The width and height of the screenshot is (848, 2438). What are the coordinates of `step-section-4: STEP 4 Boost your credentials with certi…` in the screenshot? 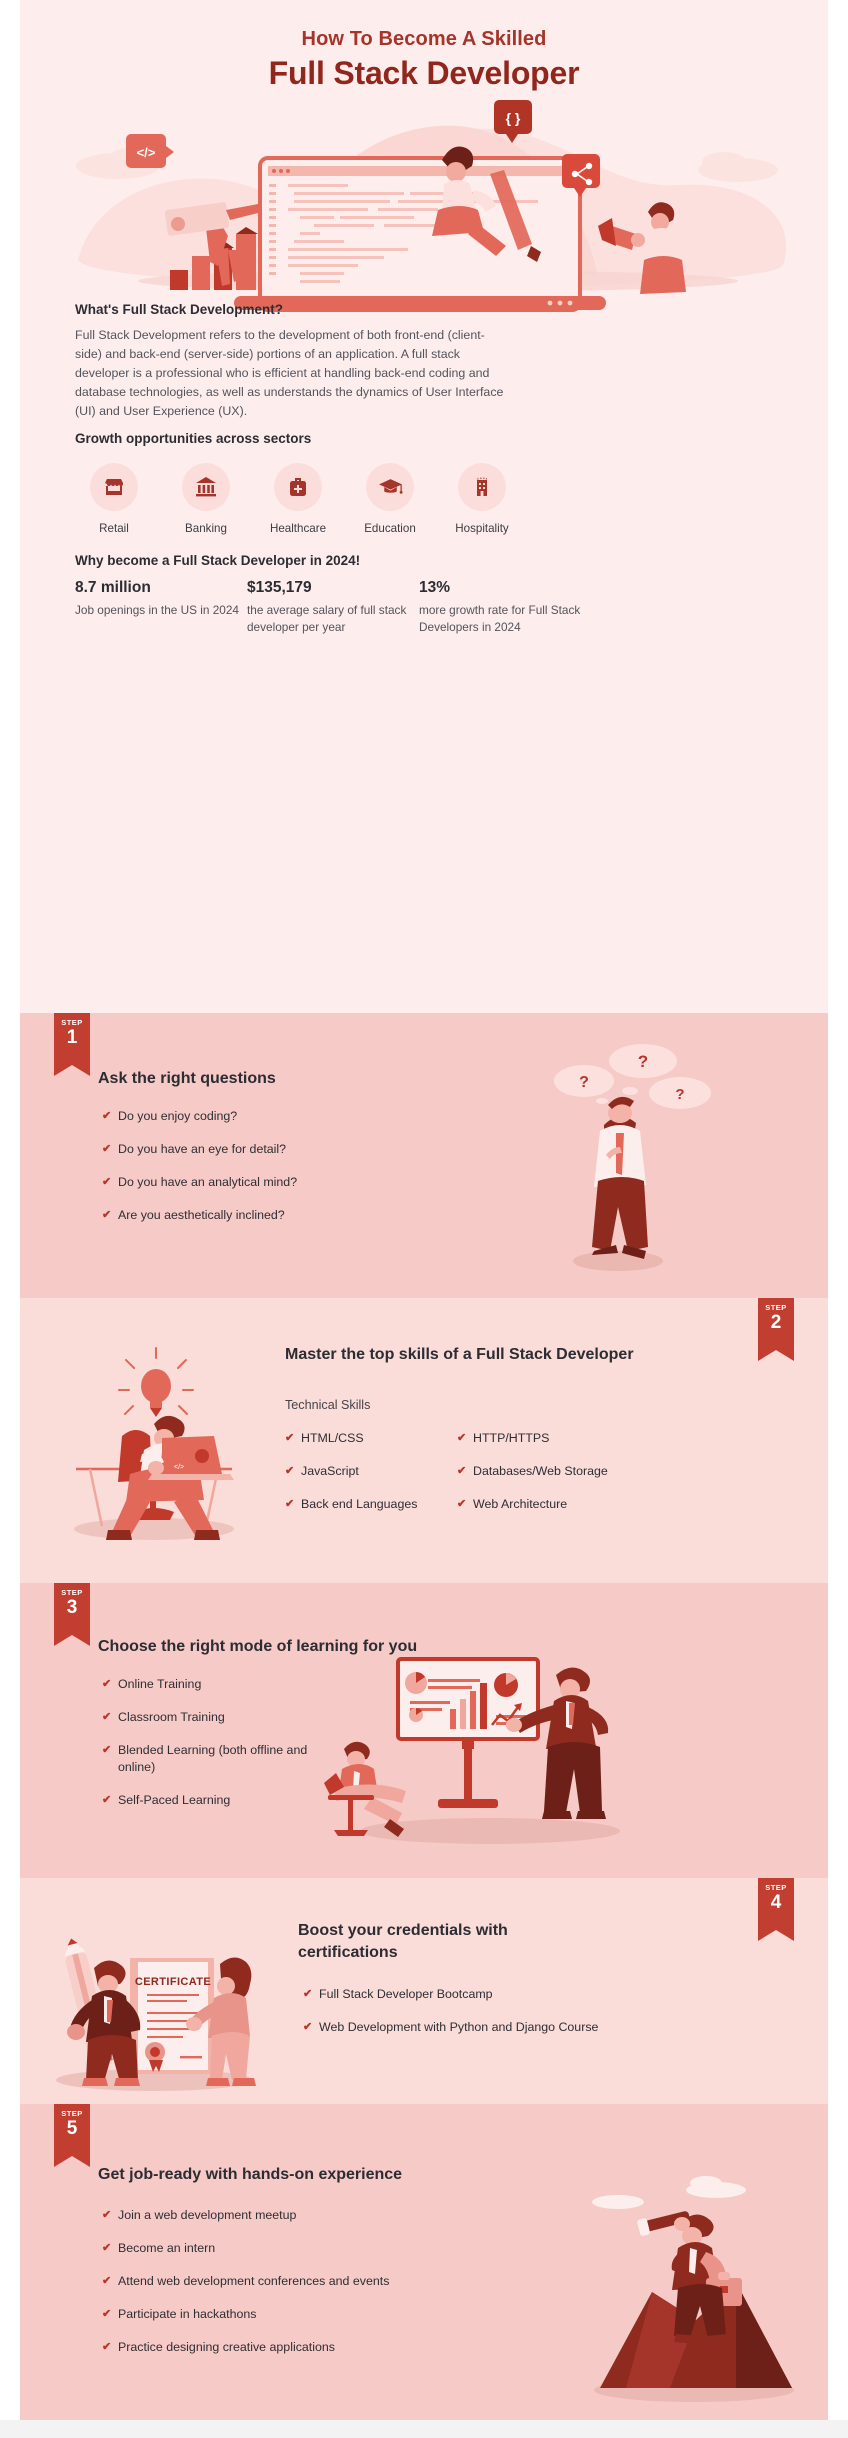 It's located at (424, 1991).